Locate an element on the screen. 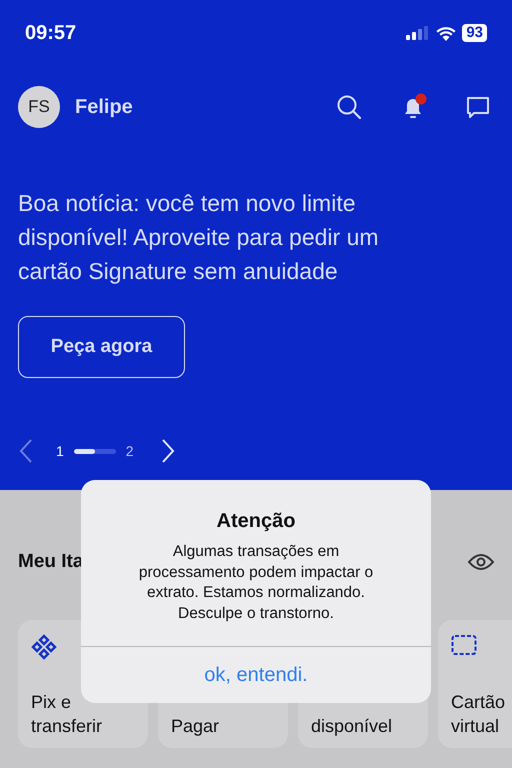 This screenshot has height=768, width=512. shortcut-label: Cartão is located at coordinates (478, 702).